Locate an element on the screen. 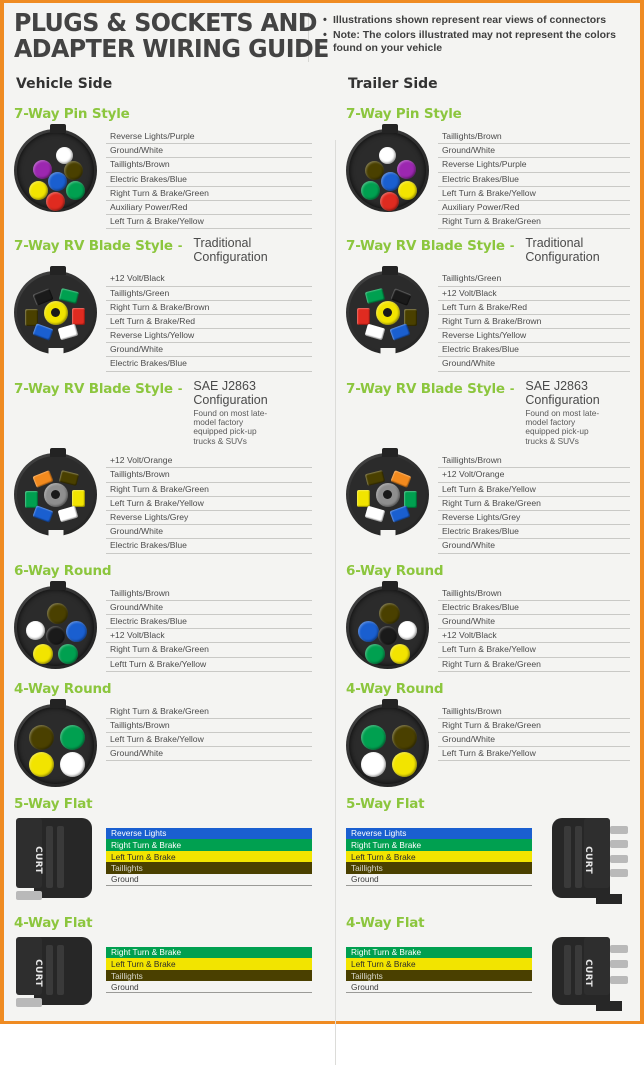 Image resolution: width=644 pixels, height=1065 pixels. blade-left-red is located at coordinates (78, 317).